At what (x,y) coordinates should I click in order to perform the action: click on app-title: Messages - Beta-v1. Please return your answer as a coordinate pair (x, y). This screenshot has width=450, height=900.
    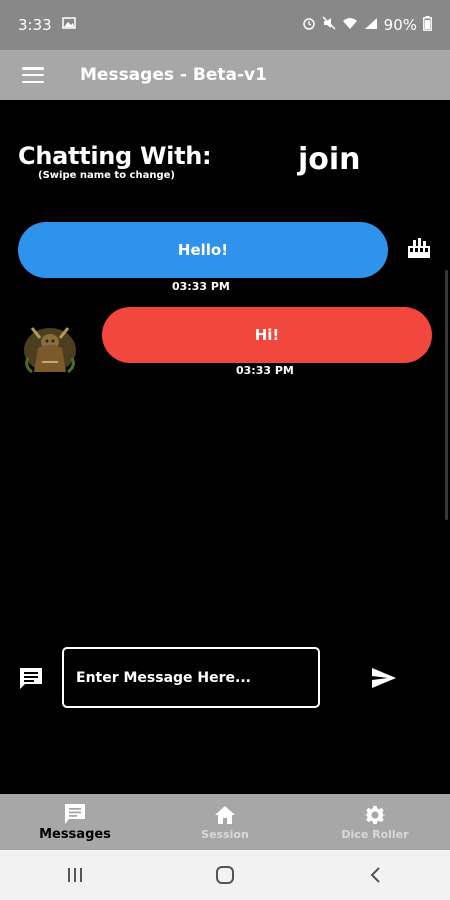
    Looking at the image, I should click on (173, 75).